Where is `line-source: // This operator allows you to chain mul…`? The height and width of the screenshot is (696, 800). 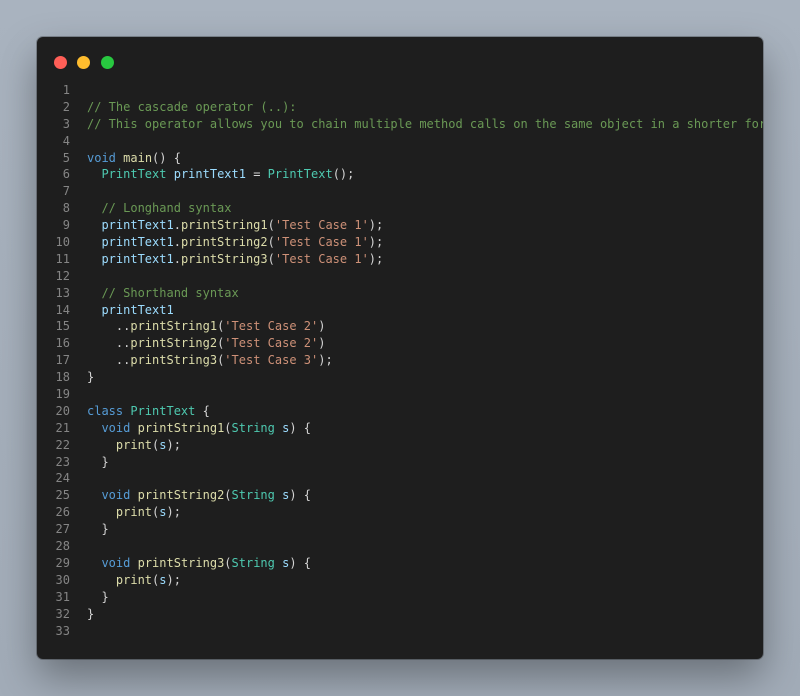 line-source: // This operator allows you to chain mul… is located at coordinates (425, 124).